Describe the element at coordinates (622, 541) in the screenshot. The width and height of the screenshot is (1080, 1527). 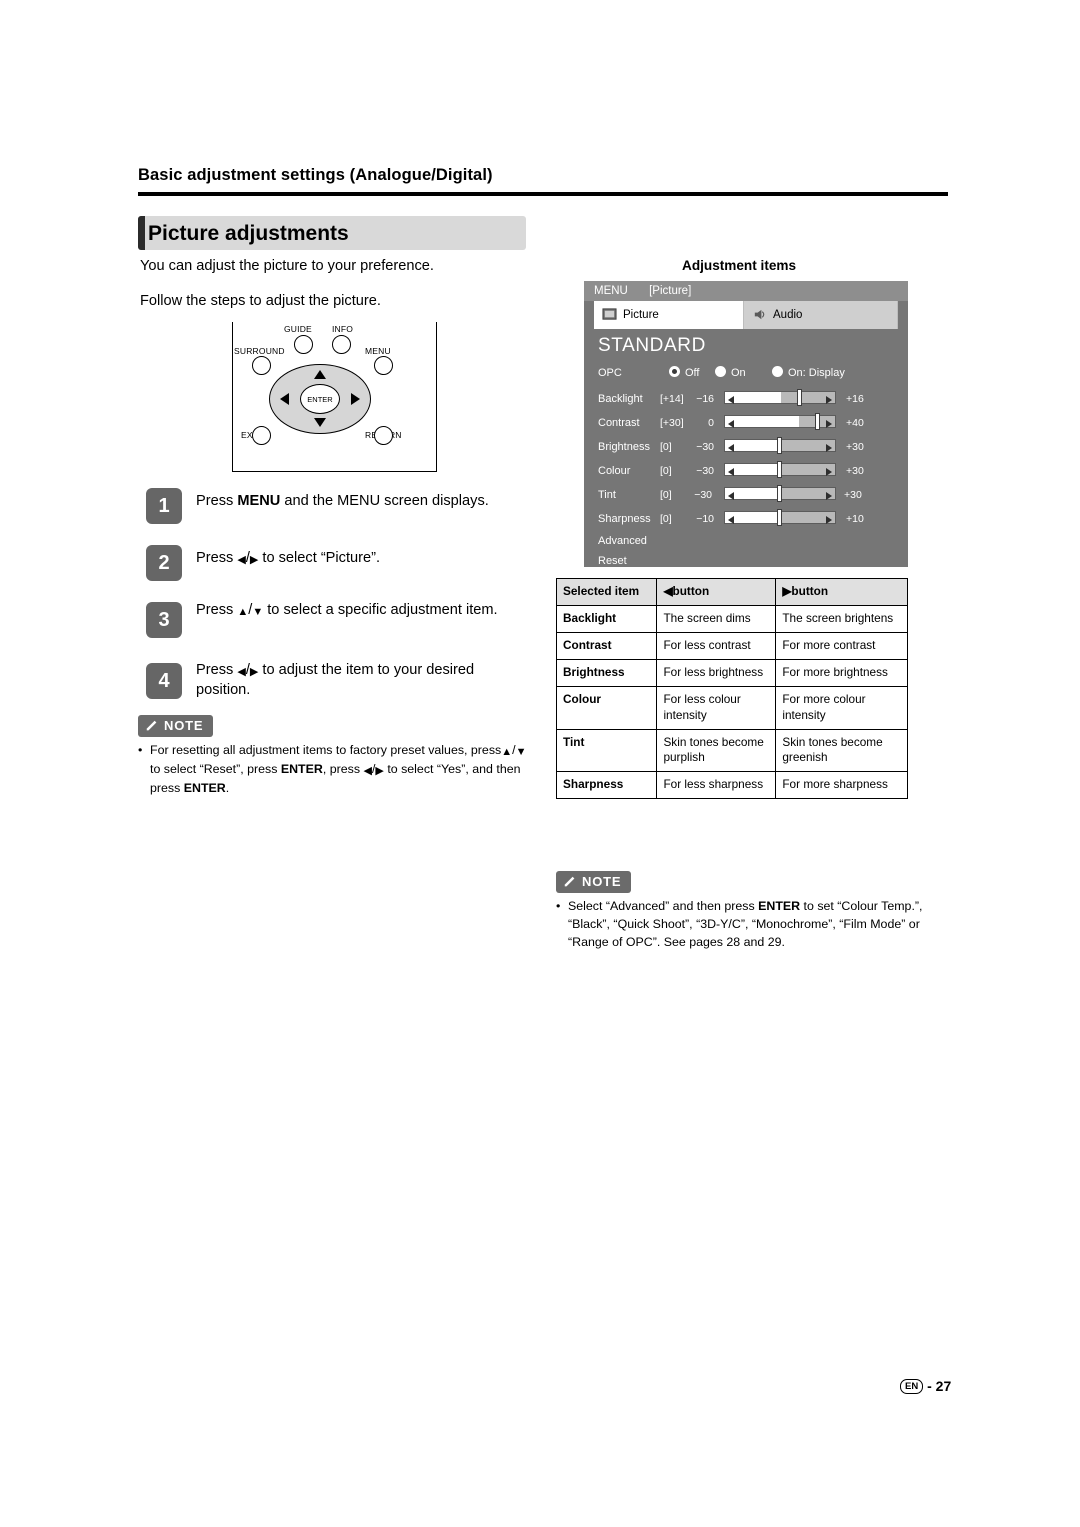
I see `osd-item-advanced: Advanced` at that location.